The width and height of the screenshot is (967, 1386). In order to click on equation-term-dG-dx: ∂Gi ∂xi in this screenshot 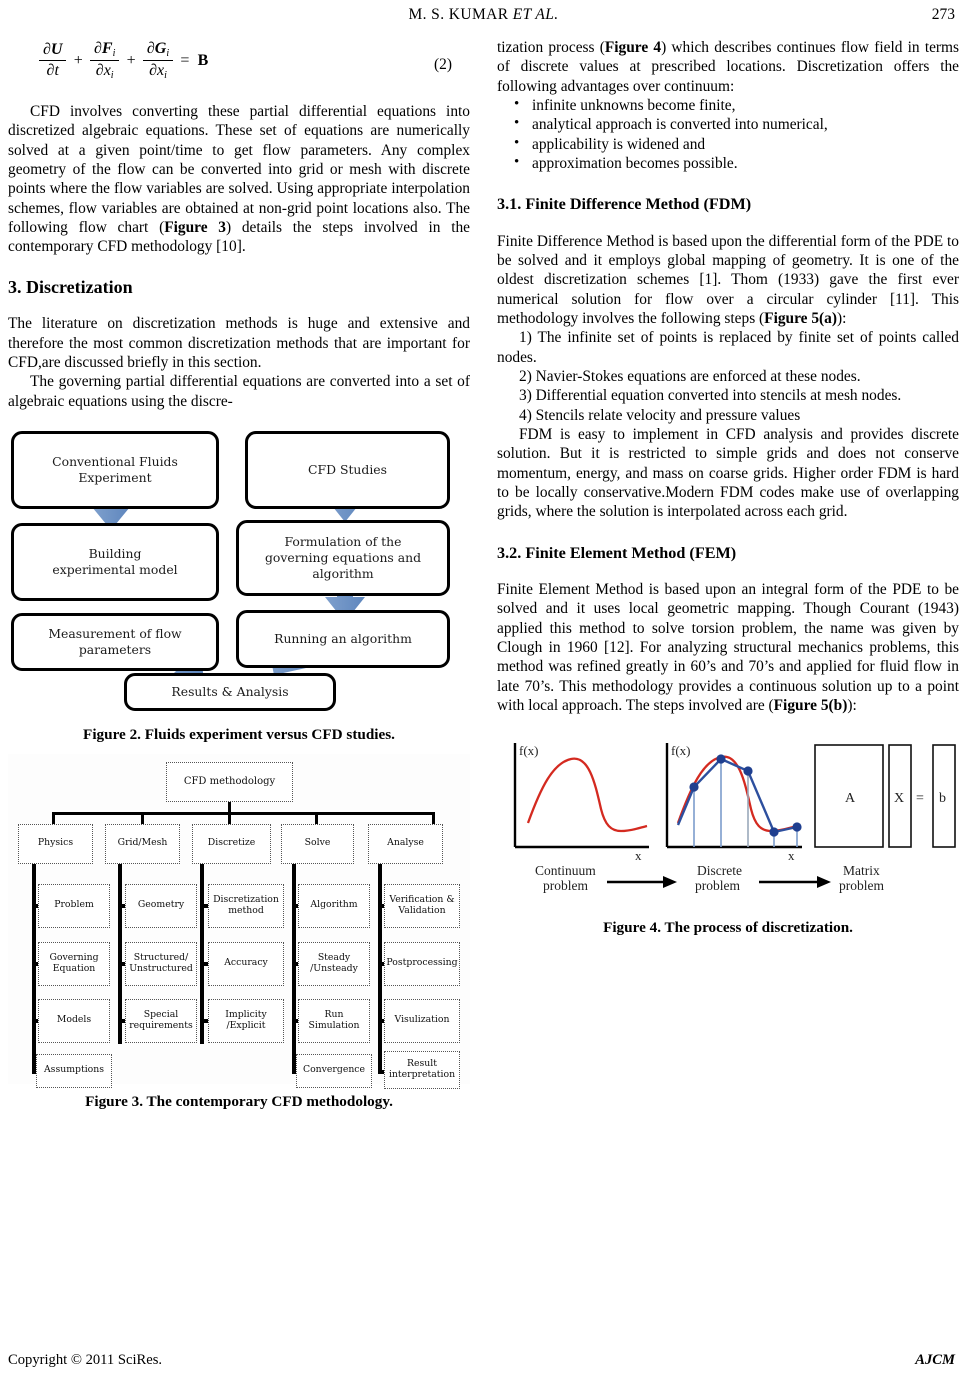, I will do `click(158, 60)`.